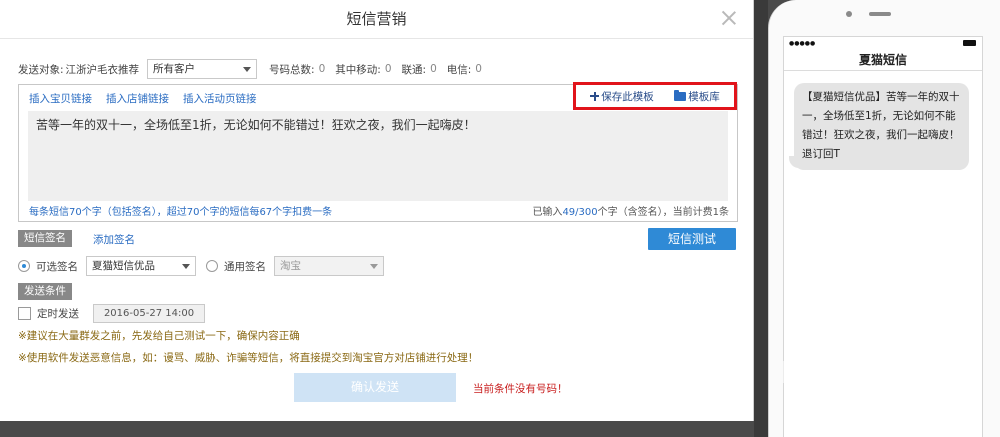  Describe the element at coordinates (202, 69) in the screenshot. I see `customer-select: 所有客户` at that location.